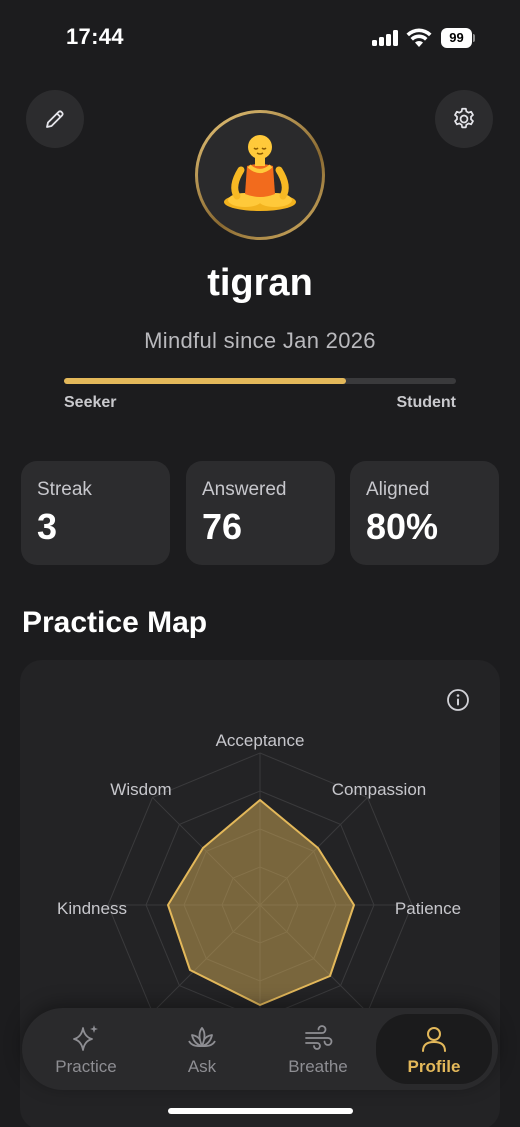 The height and width of the screenshot is (1127, 520). I want to click on stat-value: 3, so click(47, 526).